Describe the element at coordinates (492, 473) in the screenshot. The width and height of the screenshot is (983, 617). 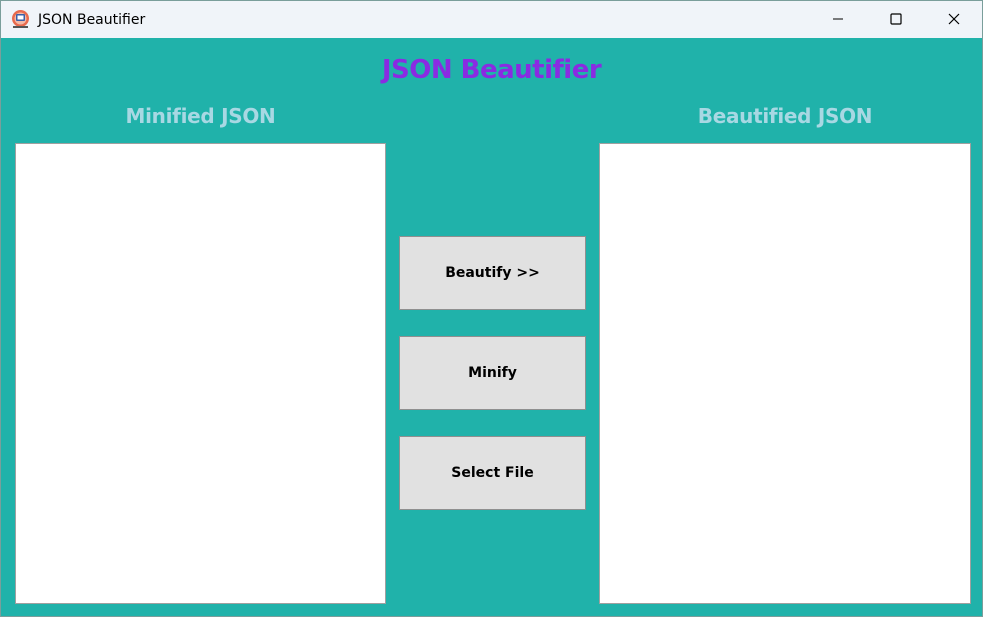
I see `select-file-button: Select File` at that location.